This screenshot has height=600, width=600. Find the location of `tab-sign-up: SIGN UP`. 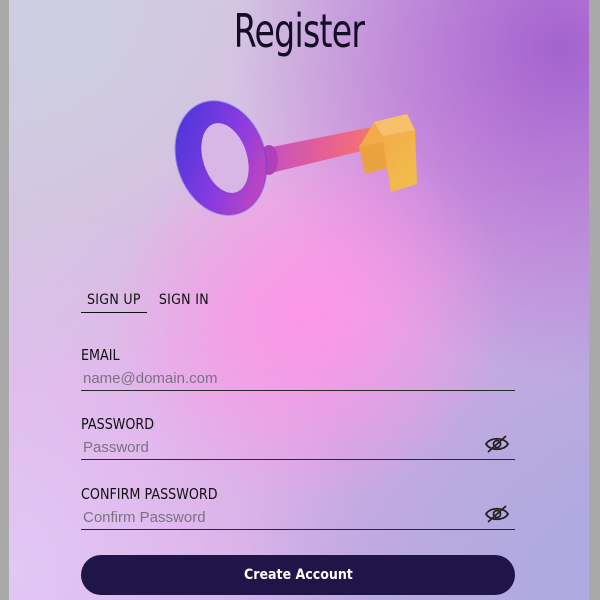

tab-sign-up: SIGN UP is located at coordinates (114, 301).